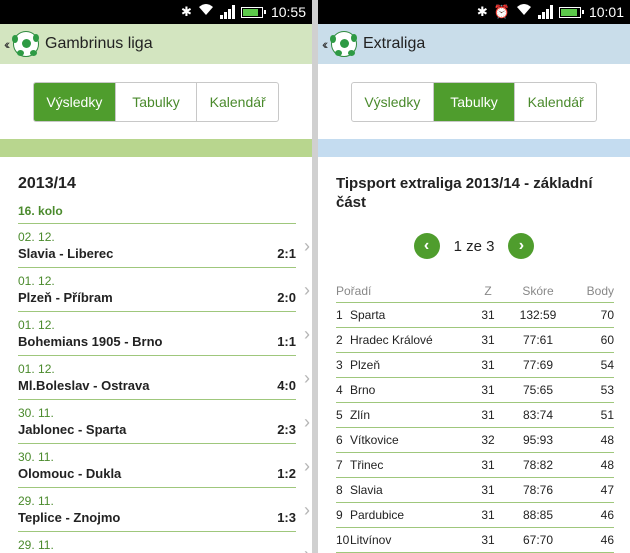 The width and height of the screenshot is (630, 553). I want to click on match-row: 30. 11. Jablonec - Sparta 2:3 ›, so click(164, 422).